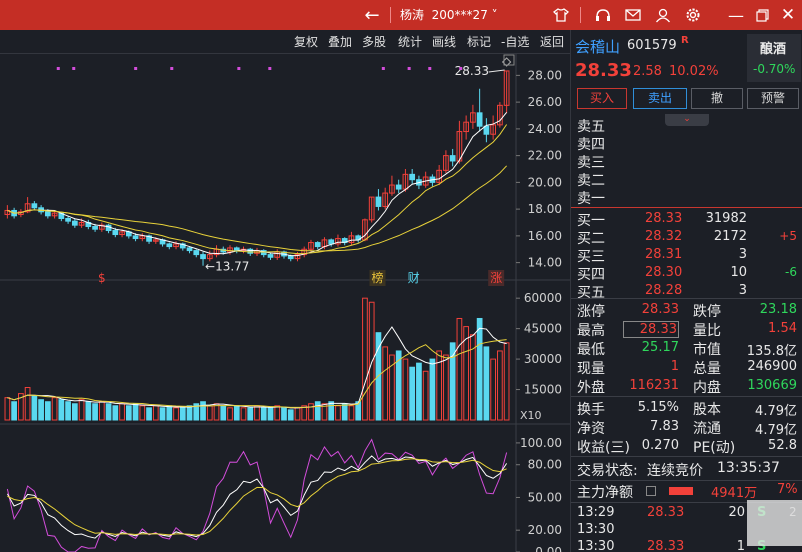  What do you see at coordinates (591, 275) in the screenshot?
I see `buy-level-label: 买四` at bounding box center [591, 275].